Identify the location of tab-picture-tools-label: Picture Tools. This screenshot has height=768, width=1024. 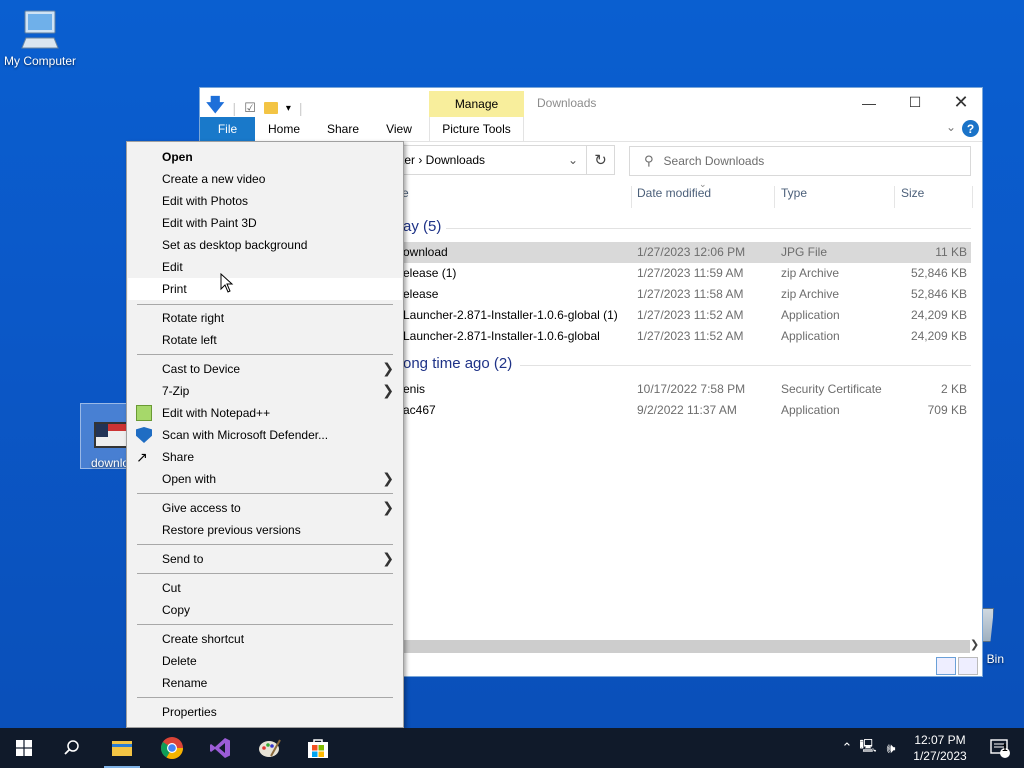
(476, 129).